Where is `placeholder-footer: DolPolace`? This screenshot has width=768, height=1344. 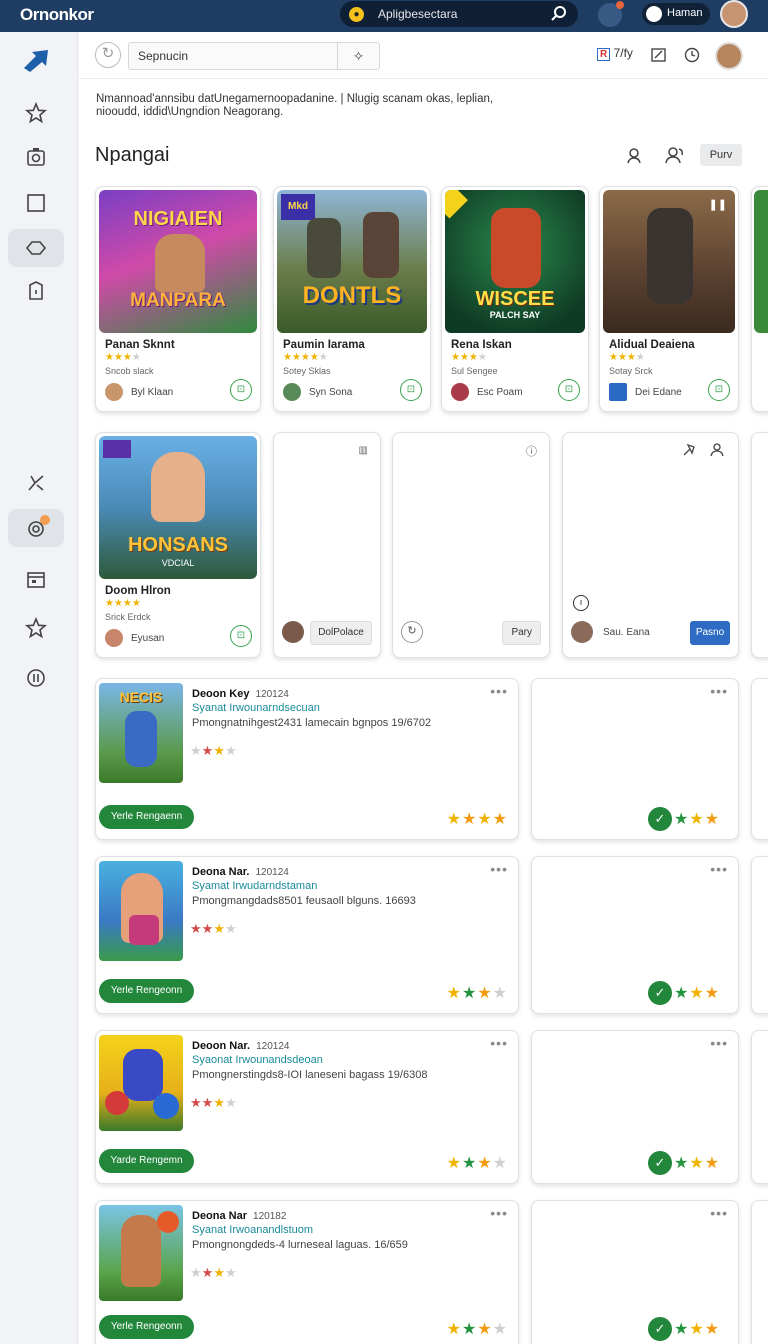 placeholder-footer: DolPolace is located at coordinates (327, 633).